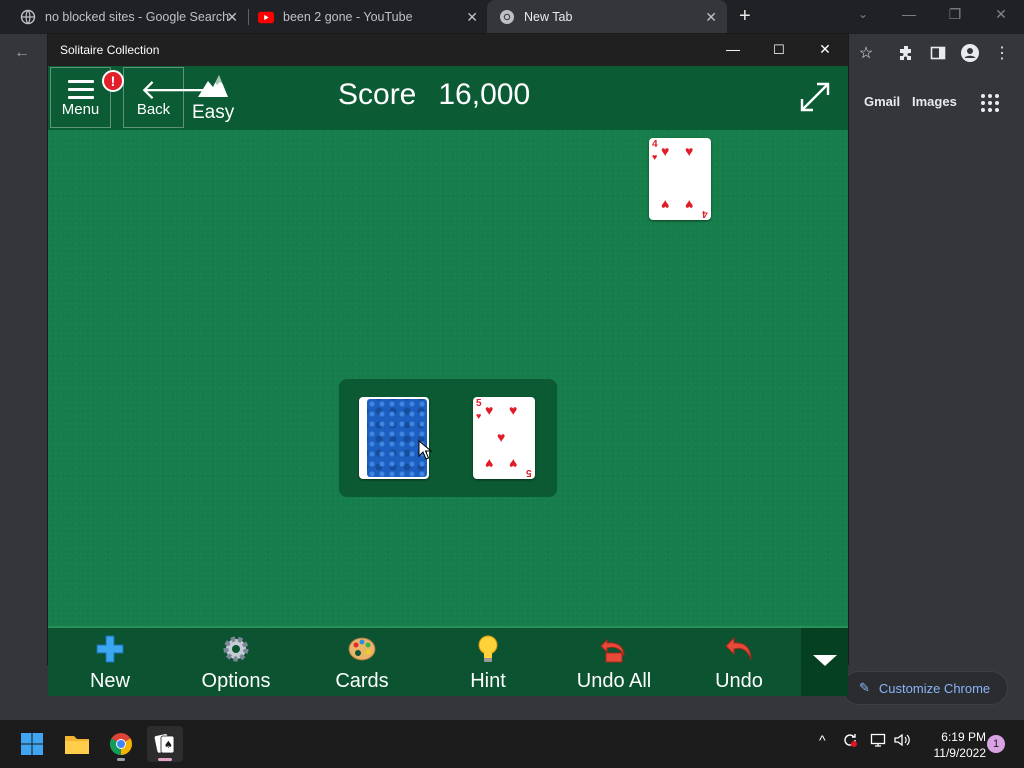 The width and height of the screenshot is (1024, 768). I want to click on foundation-card-4-hearts: 4 ♥ ♥ ♥ ♥ ♥ 4, so click(680, 179).